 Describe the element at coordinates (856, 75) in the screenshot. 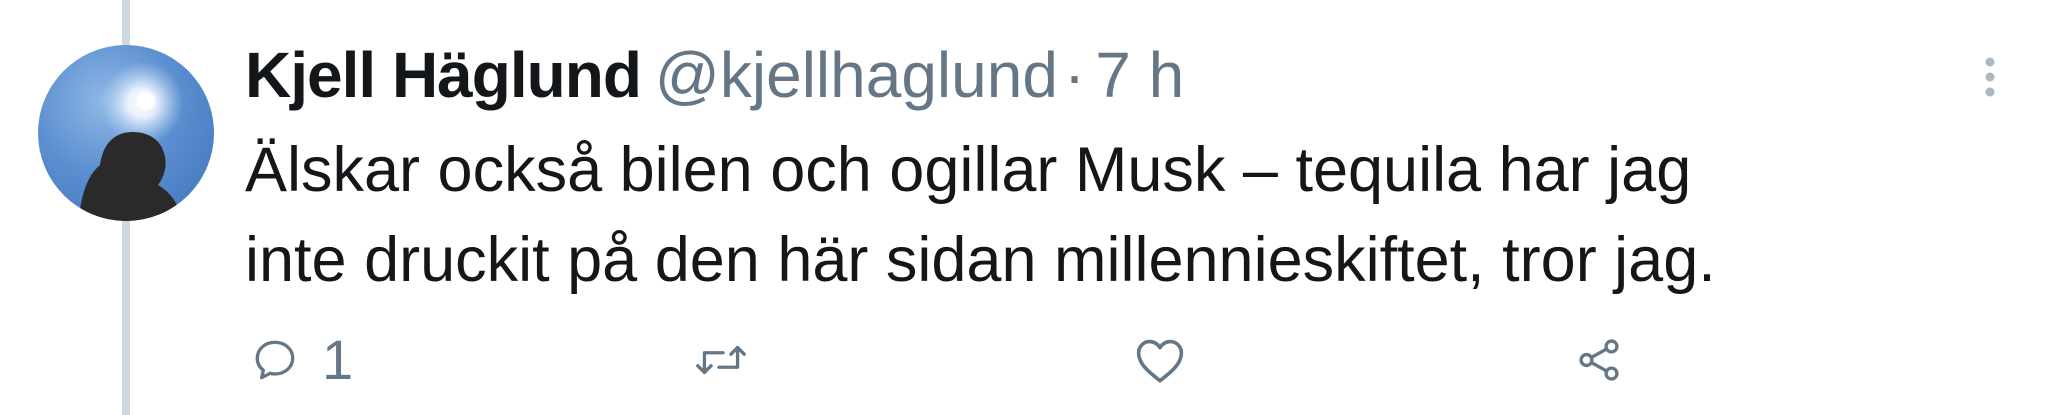

I see `author-handle: @kjellhaglund` at that location.